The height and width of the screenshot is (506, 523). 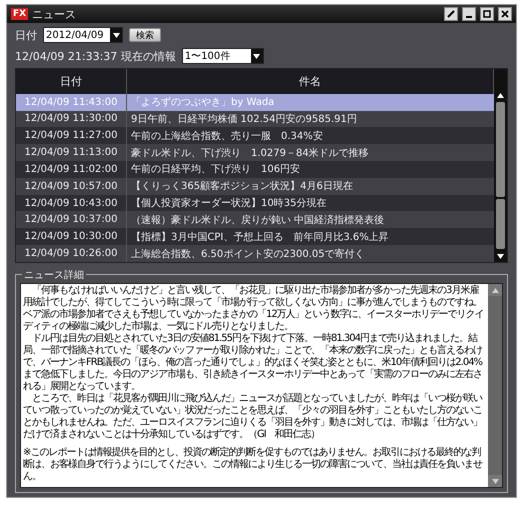 What do you see at coordinates (71, 203) in the screenshot?
I see `date-cell: 12/04/09 10:43:00` at bounding box center [71, 203].